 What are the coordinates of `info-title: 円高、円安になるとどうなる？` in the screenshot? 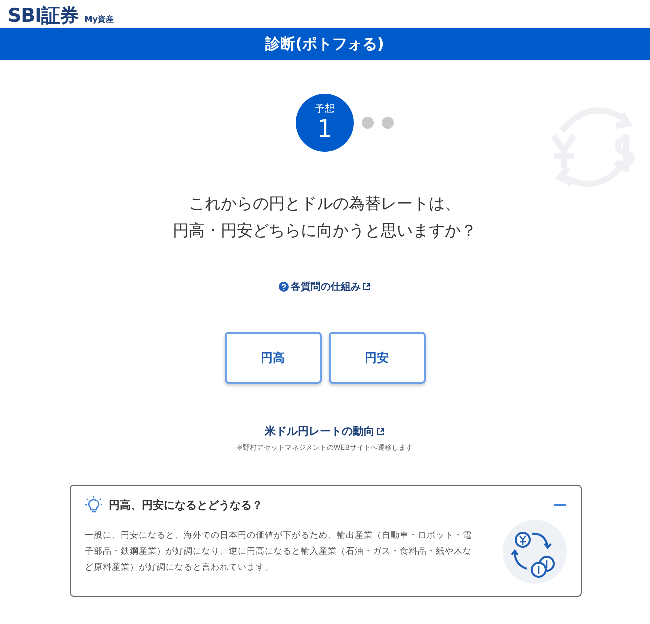 It's located at (186, 505).